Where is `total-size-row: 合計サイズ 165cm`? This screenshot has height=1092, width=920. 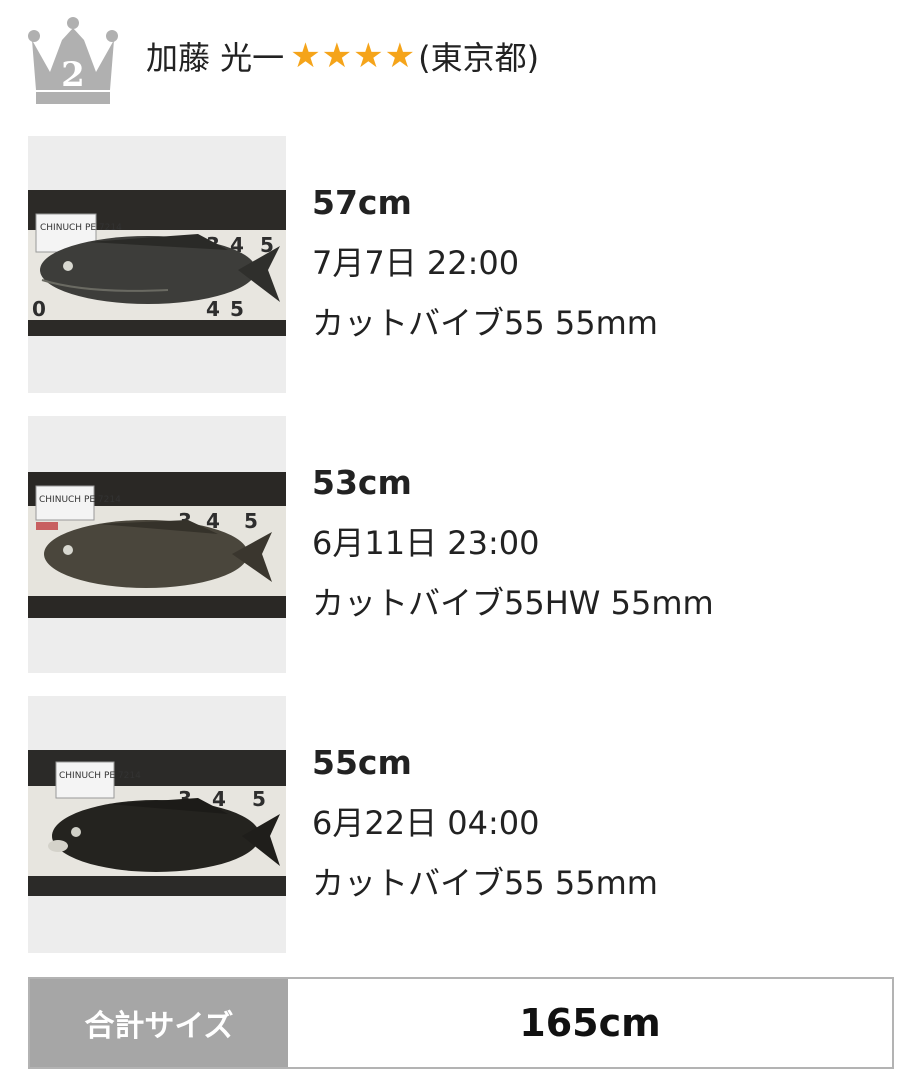 total-size-row: 合計サイズ 165cm is located at coordinates (461, 1023).